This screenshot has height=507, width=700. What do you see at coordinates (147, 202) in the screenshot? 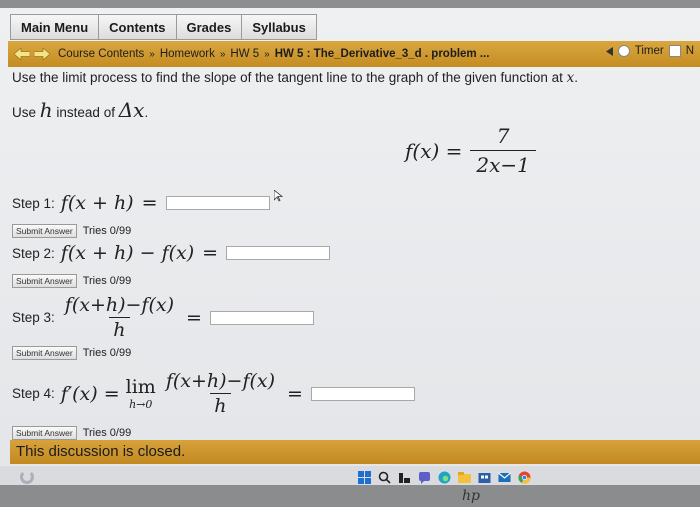
I see `step-1: Step 1: f(x + h) =` at bounding box center [147, 202].